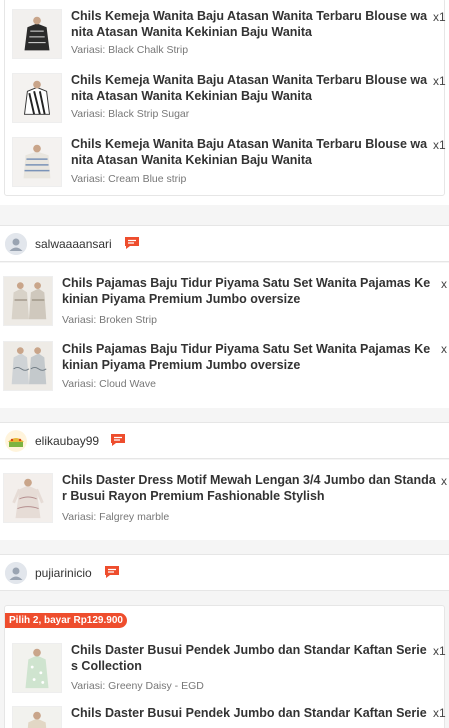 The image size is (449, 728). Describe the element at coordinates (63, 573) in the screenshot. I see `shop-name: pujiarinicio` at that location.